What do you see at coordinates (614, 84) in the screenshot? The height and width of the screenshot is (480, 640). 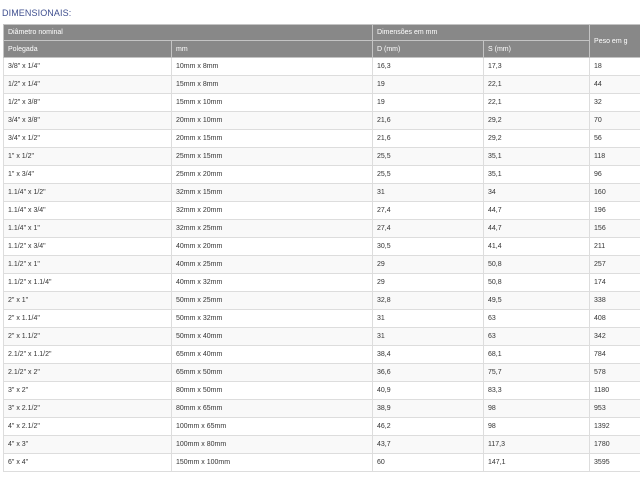 I see `cell-weight: 44` at bounding box center [614, 84].